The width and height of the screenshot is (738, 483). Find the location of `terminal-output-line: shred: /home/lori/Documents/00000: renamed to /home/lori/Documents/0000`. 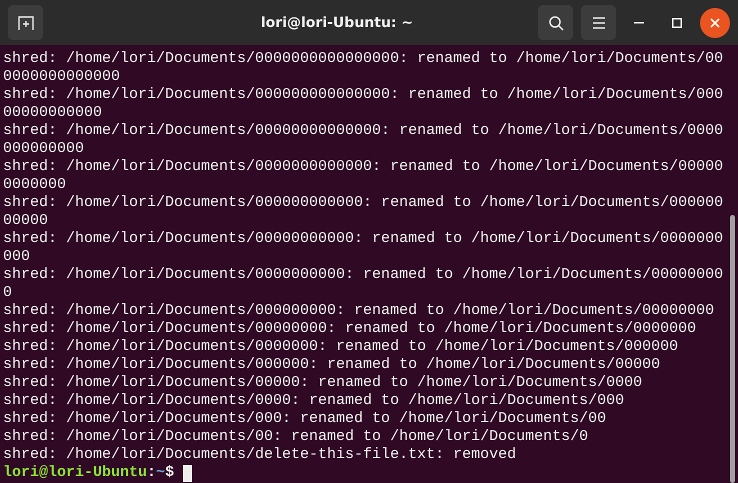

terminal-output-line: shred: /home/lori/Documents/00000: renamed to /home/lori/Documents/0000 is located at coordinates (323, 383).